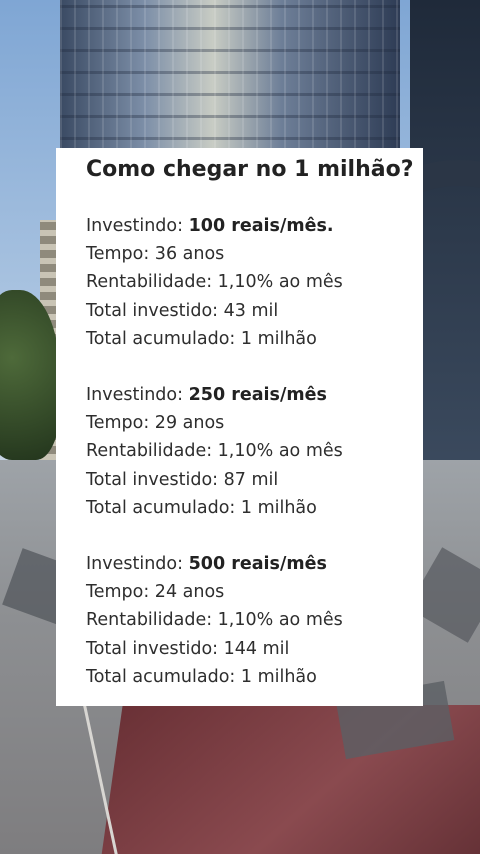  Describe the element at coordinates (257, 395) in the screenshot. I see `investing-value: 250 reais/mês` at that location.